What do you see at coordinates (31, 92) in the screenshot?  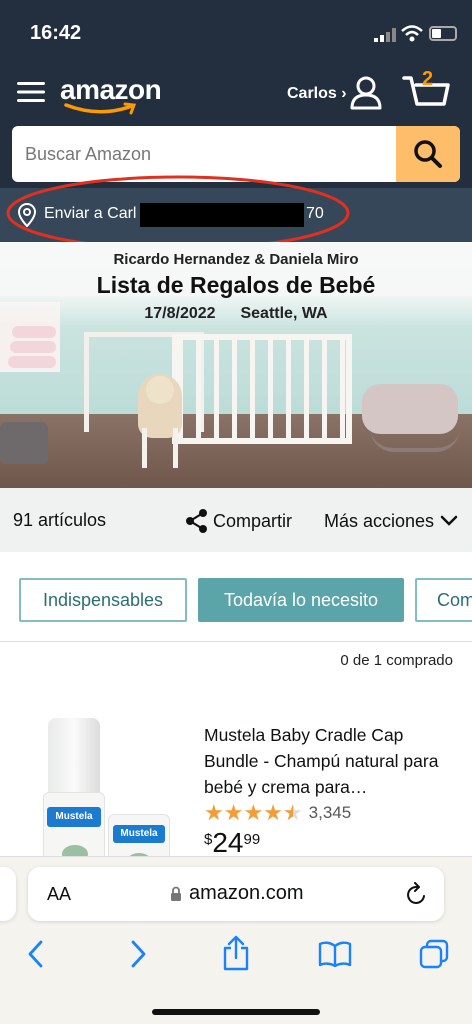 I see `menu-icon` at bounding box center [31, 92].